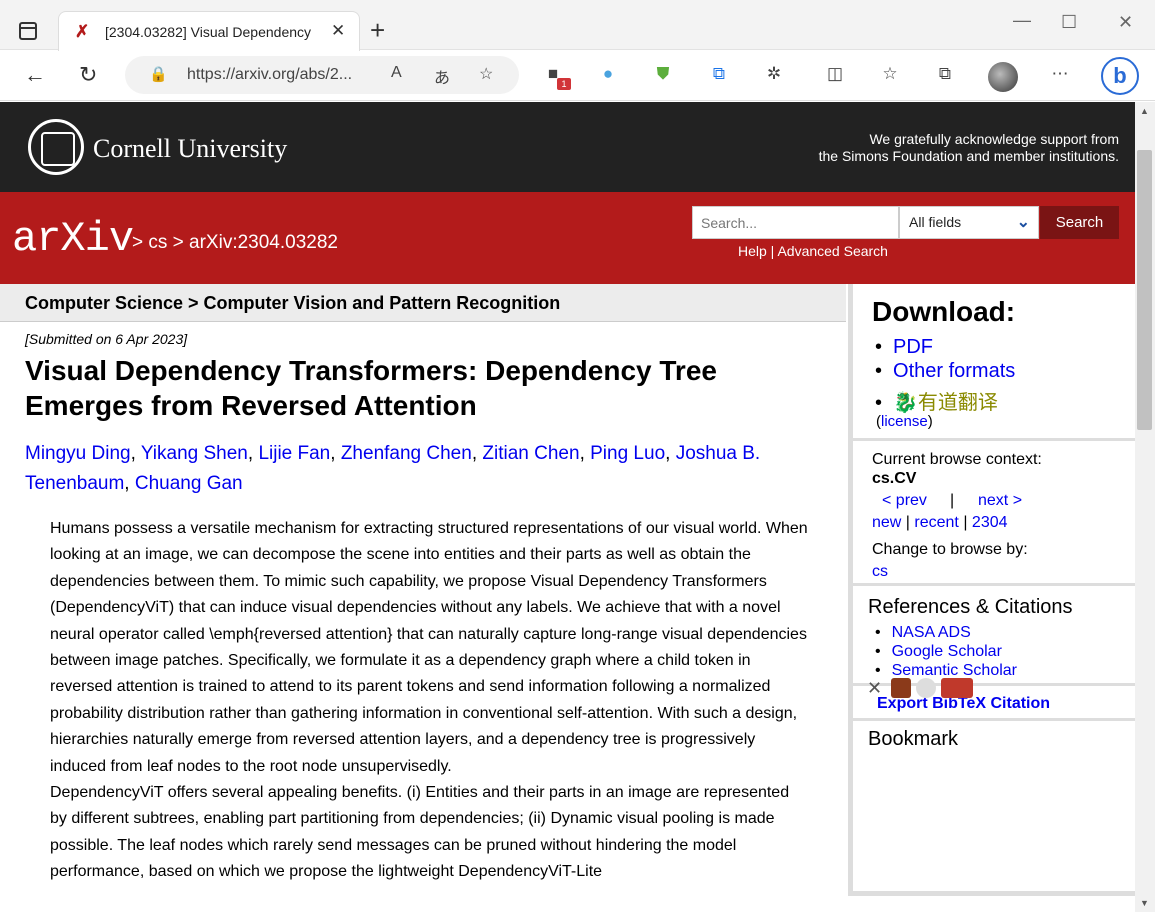 The height and width of the screenshot is (912, 1155). I want to click on license-wrap: (license), so click(904, 421).